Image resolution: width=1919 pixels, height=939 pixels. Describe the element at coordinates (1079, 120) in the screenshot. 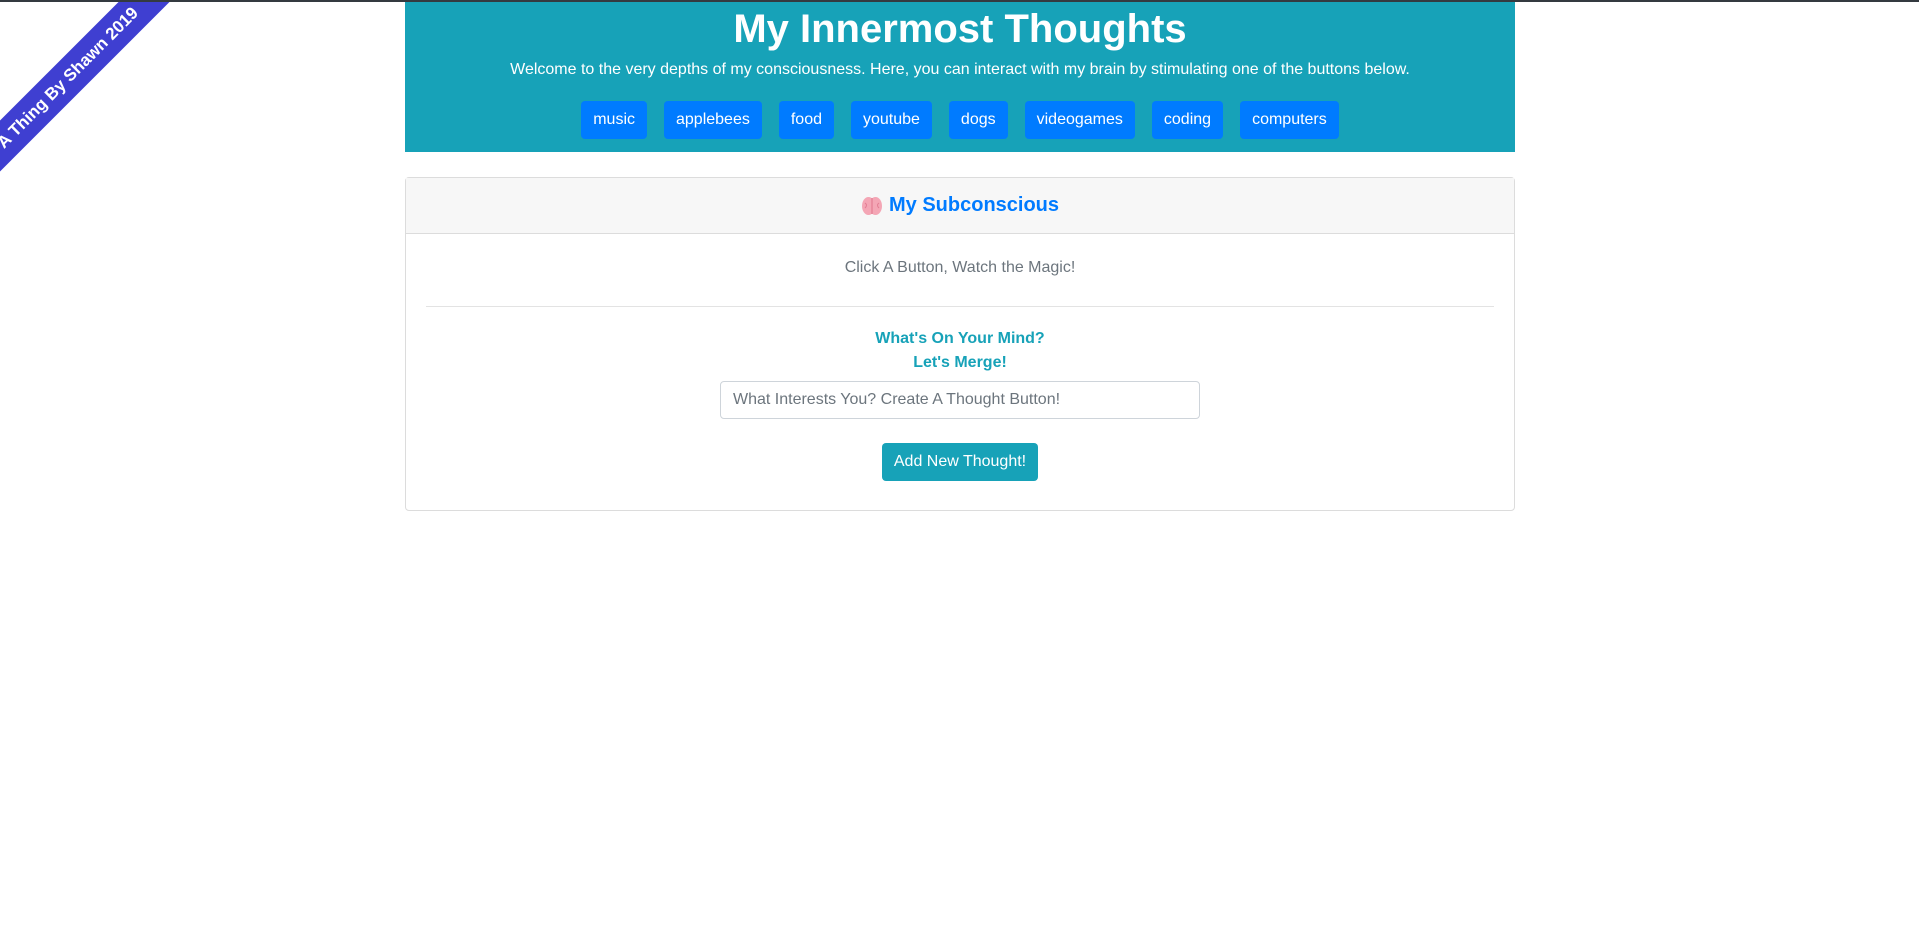

I see `topic-button-videogames: videogames` at that location.